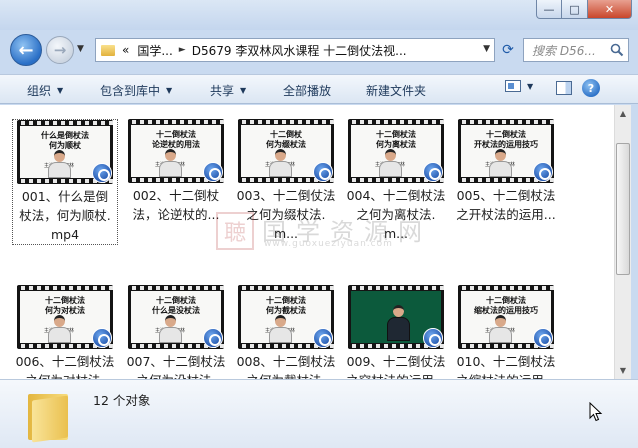  What do you see at coordinates (65, 182) in the screenshot?
I see `file-item: 什么是倒杖法 何为顺杖主讲：李双林001、什么是倒杖法，何为顺杖.mp4` at bounding box center [65, 182].